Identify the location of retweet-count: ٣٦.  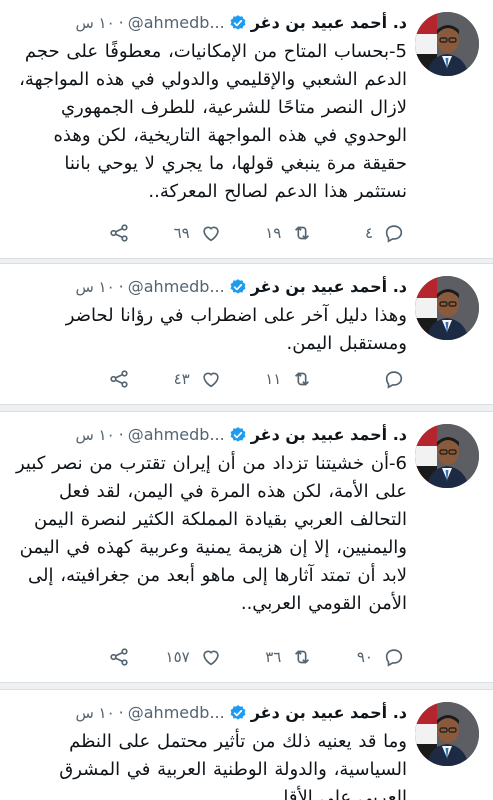
(273, 657).